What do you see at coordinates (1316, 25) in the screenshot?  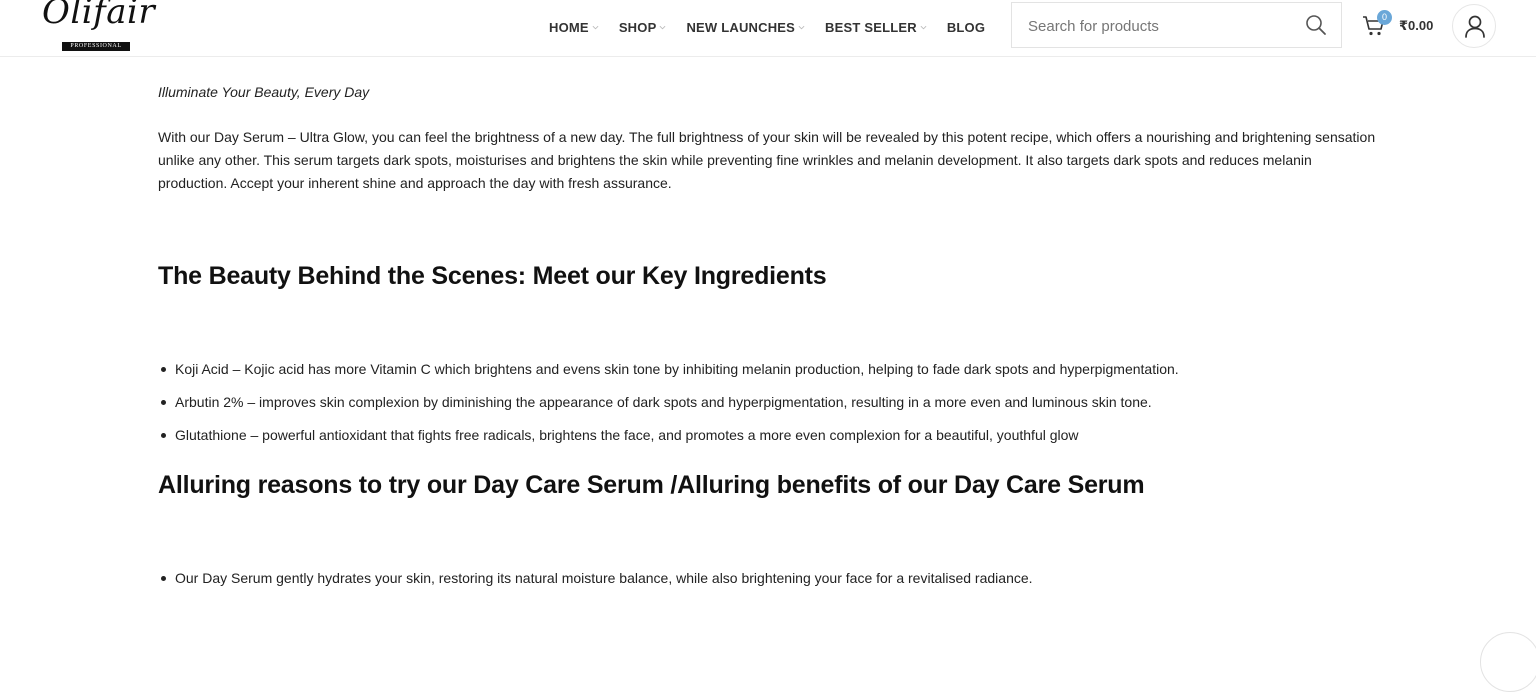 I see `search-icon` at bounding box center [1316, 25].